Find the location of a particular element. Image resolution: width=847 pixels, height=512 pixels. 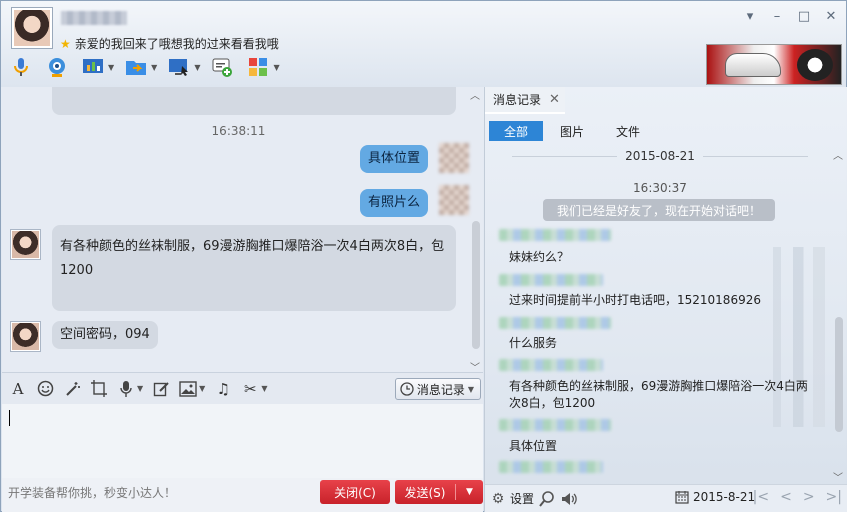

send-button: 发送(S) ▼ is located at coordinates (439, 492).